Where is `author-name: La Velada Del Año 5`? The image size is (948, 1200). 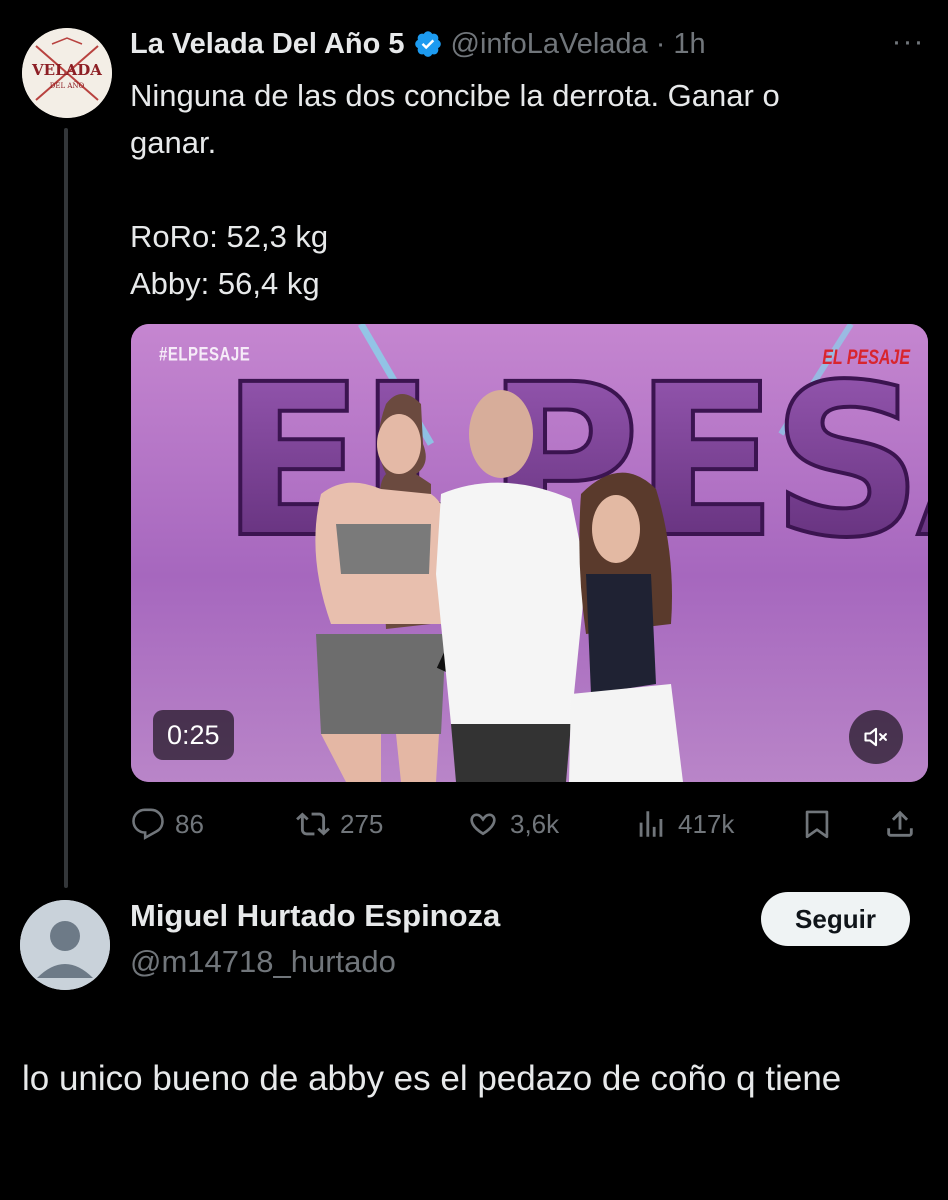 author-name: La Velada Del Año 5 is located at coordinates (267, 44).